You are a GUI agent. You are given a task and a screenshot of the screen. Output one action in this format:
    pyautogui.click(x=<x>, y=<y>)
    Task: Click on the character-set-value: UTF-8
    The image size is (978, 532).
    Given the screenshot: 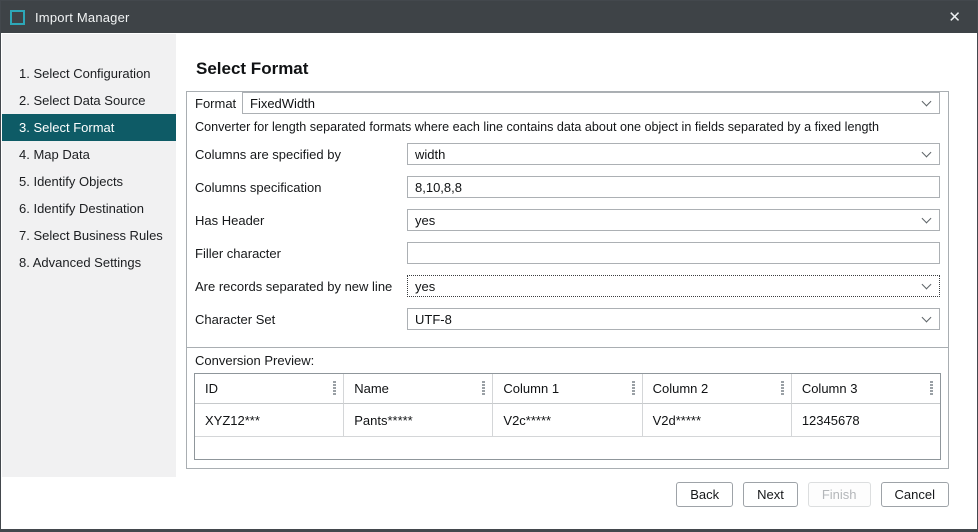 What is the action you would take?
    pyautogui.click(x=433, y=319)
    